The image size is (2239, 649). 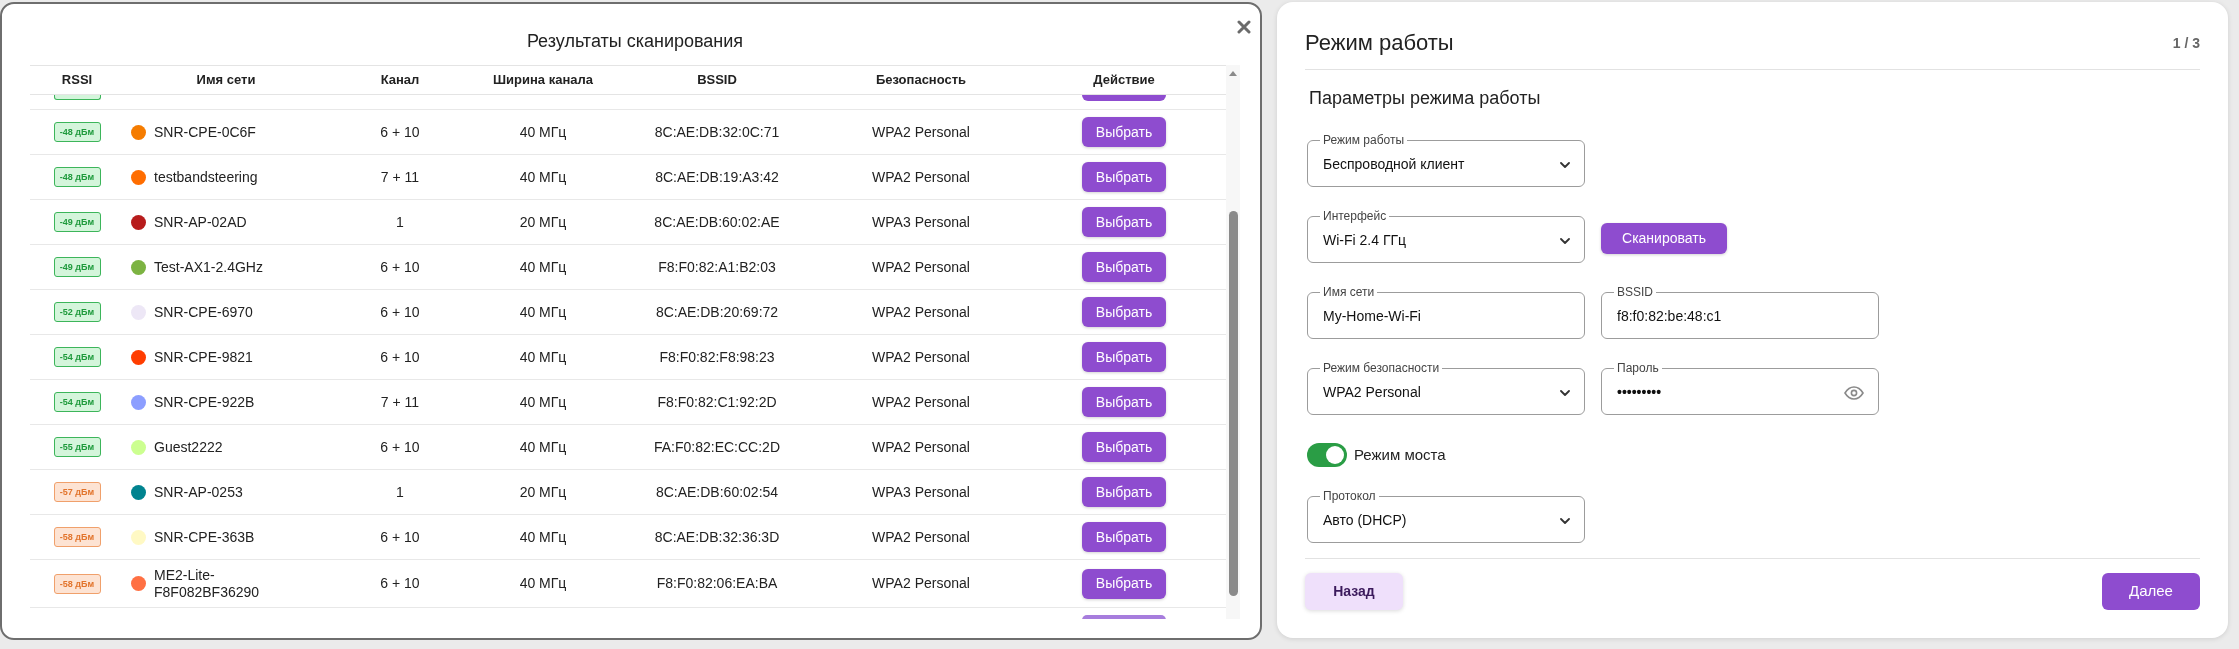 What do you see at coordinates (205, 132) in the screenshot?
I see `network-name: SNR-CPE-0C6F` at bounding box center [205, 132].